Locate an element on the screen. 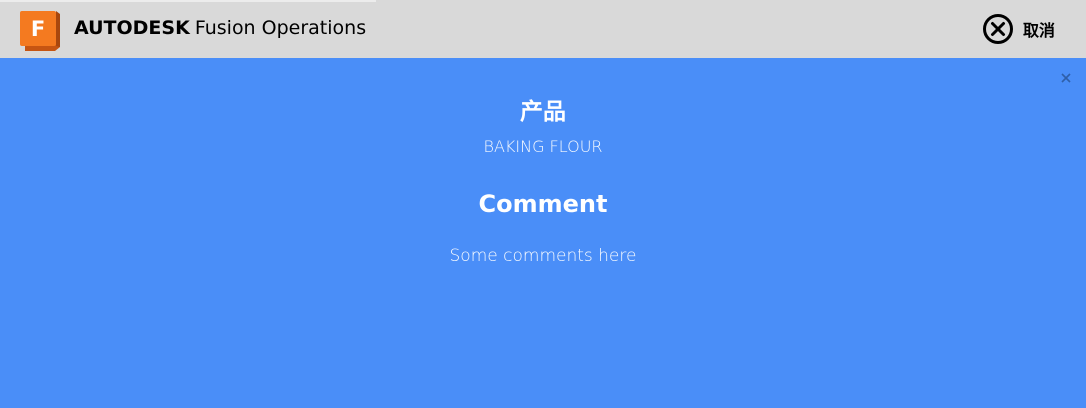 The image size is (1086, 408). app-brand-name: AUTODESK Fusion Operations is located at coordinates (220, 28).